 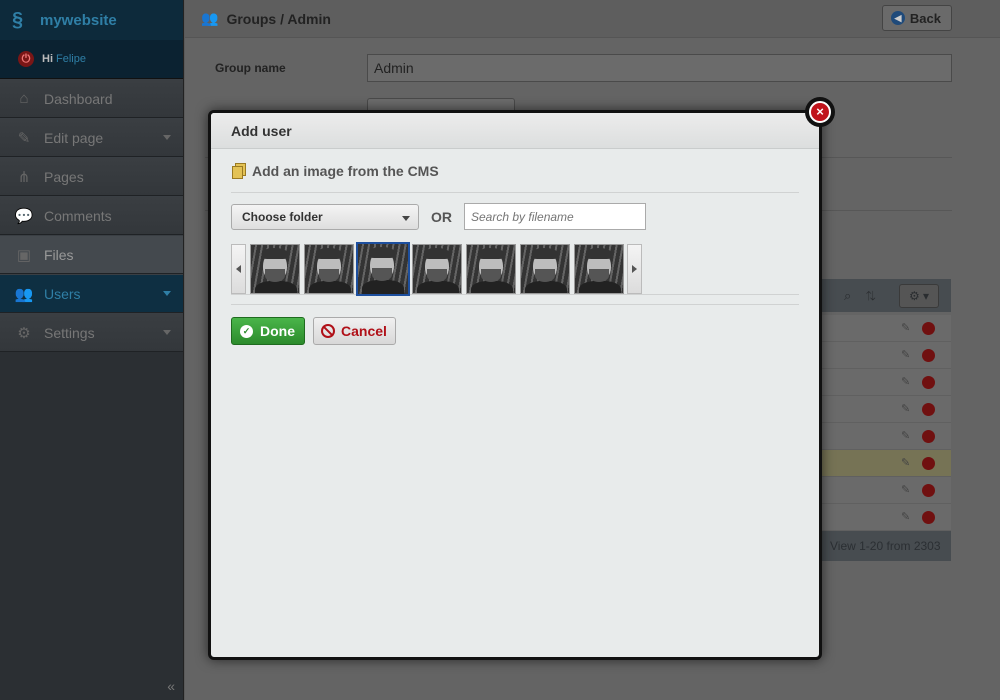 What do you see at coordinates (239, 170) in the screenshot?
I see `images-icon` at bounding box center [239, 170].